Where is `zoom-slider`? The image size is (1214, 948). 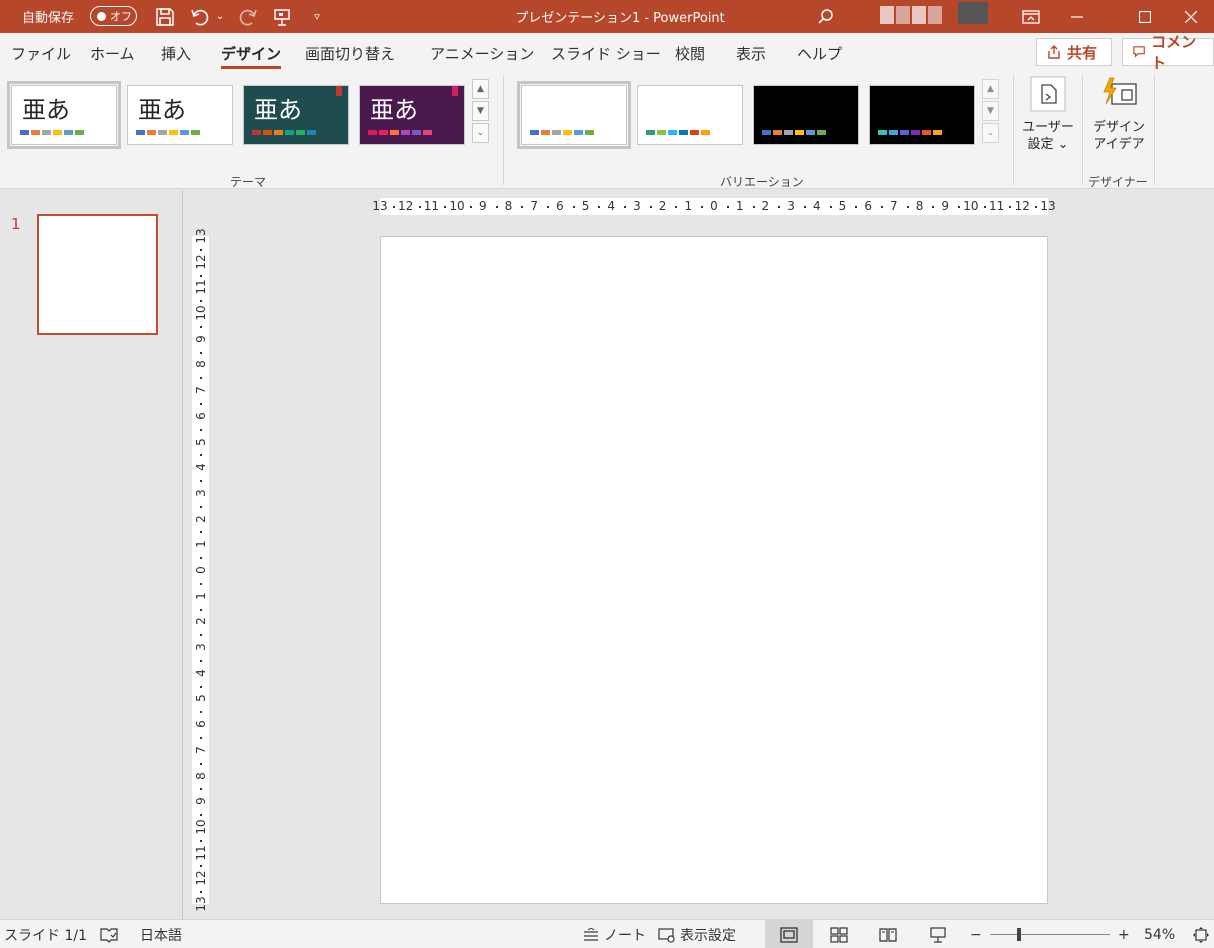 zoom-slider is located at coordinates (1050, 934).